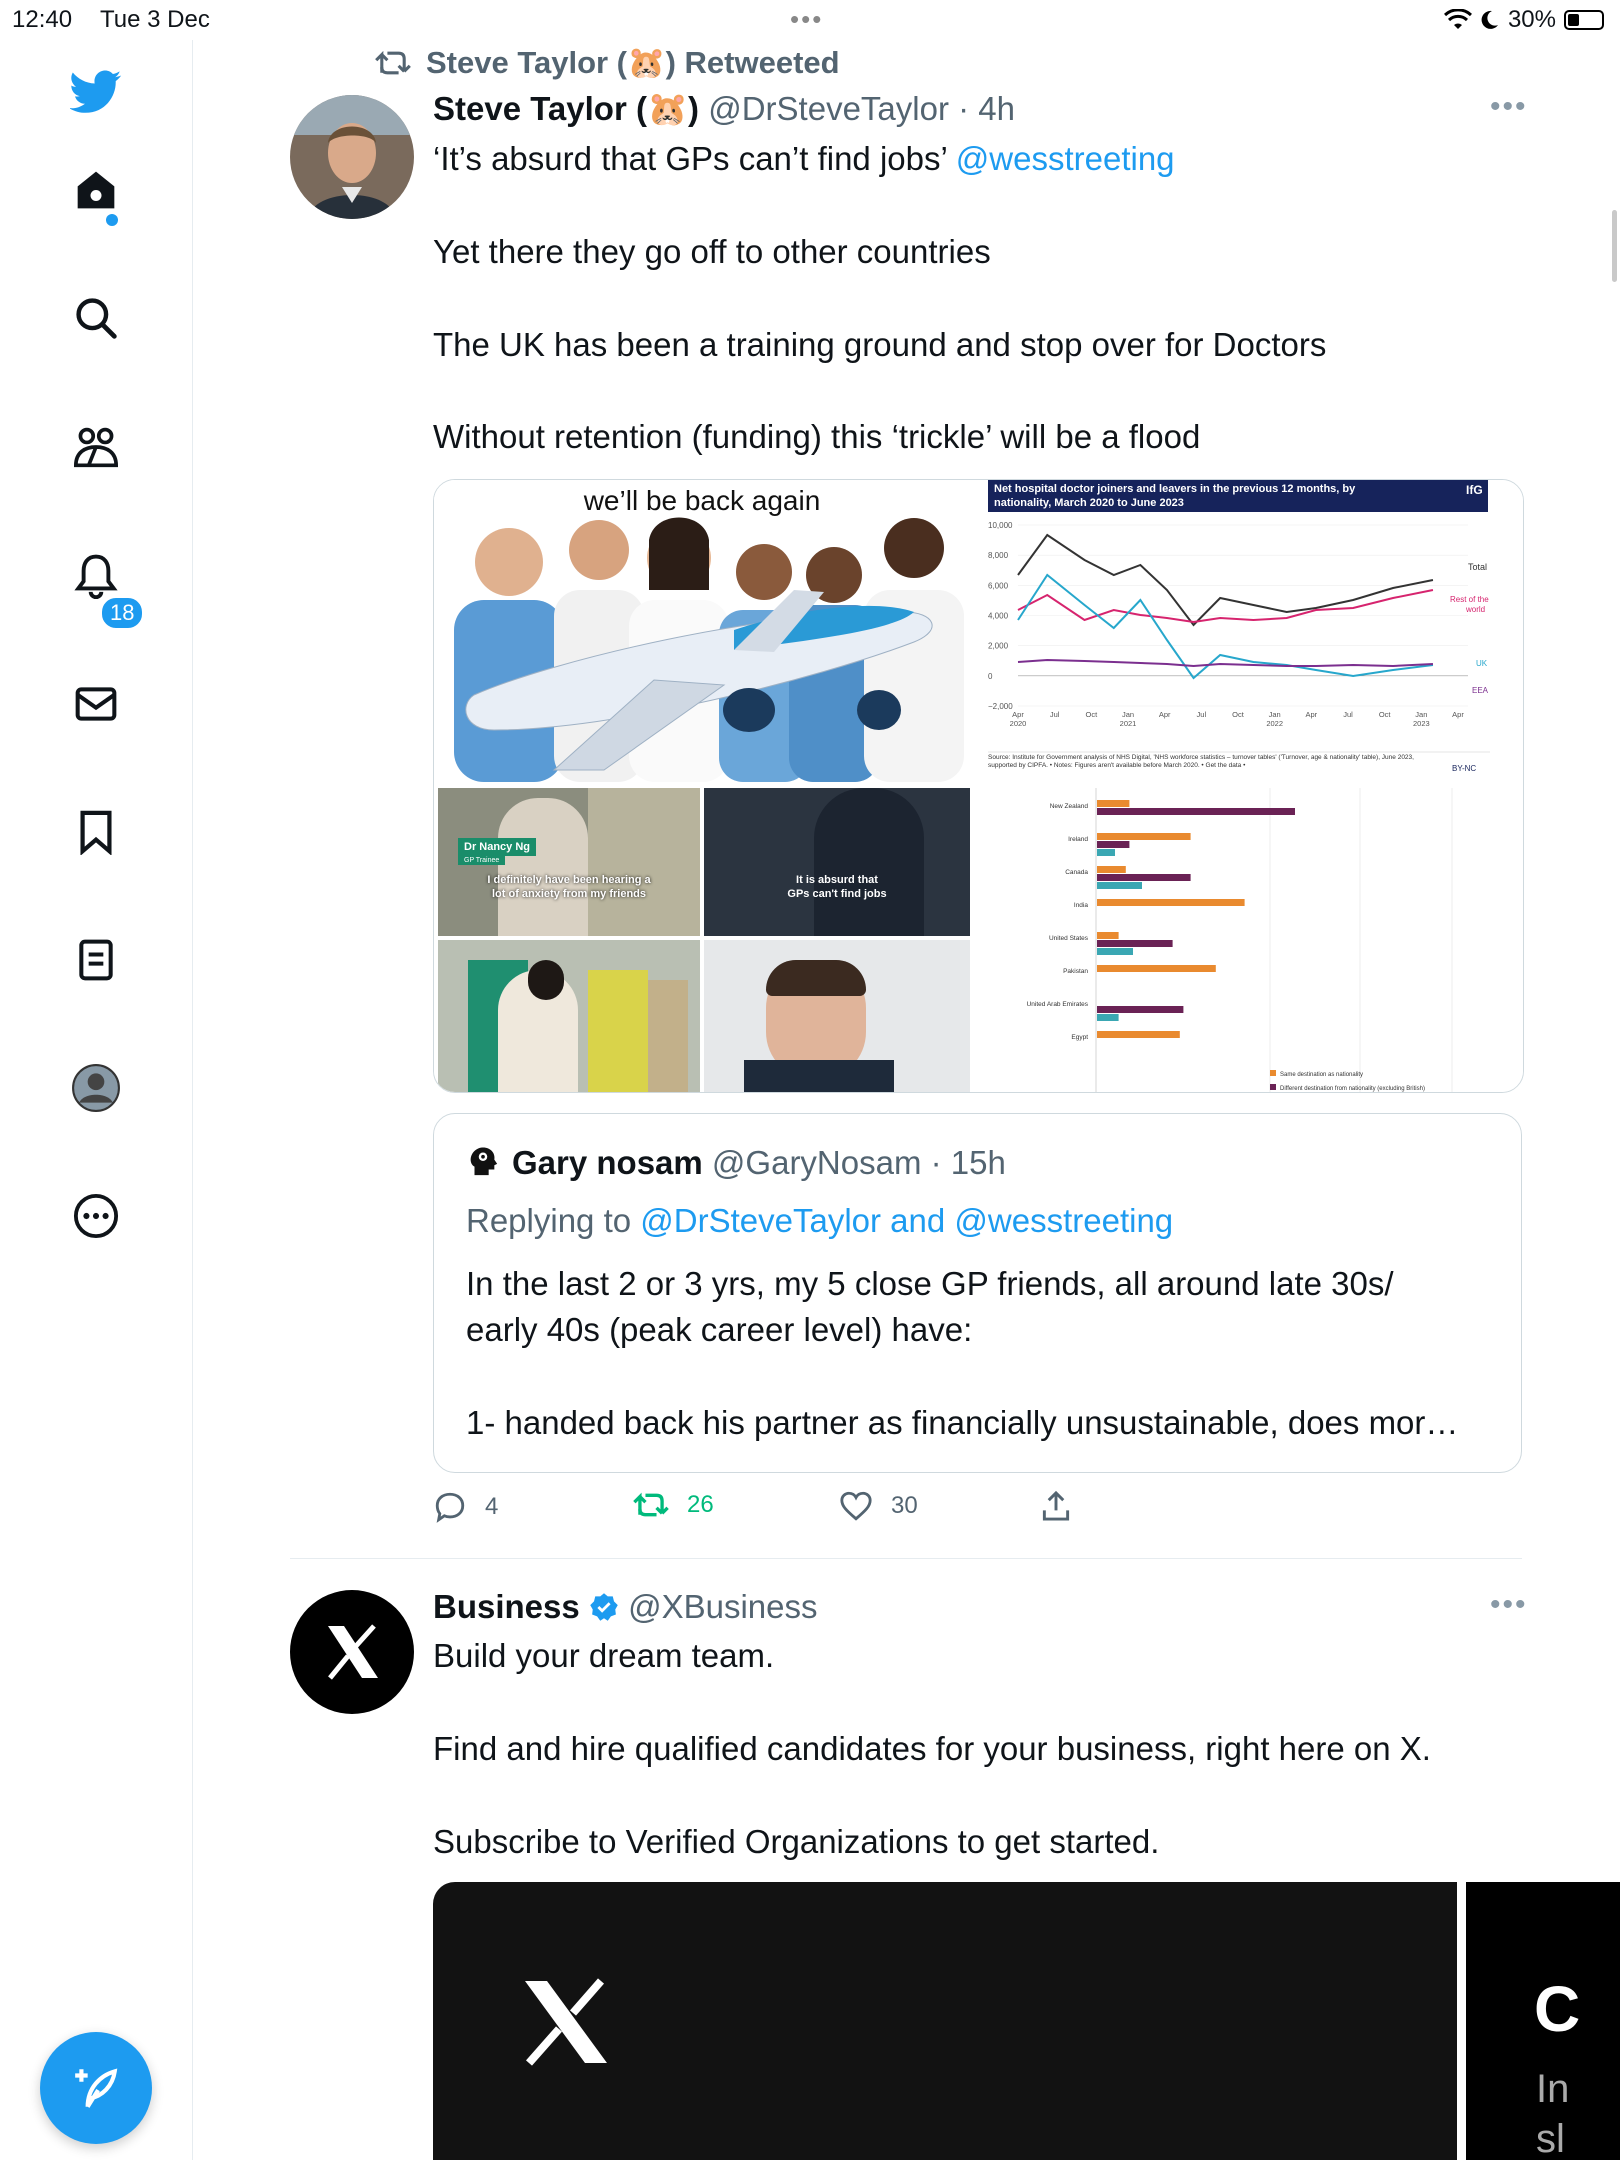 This screenshot has height=2160, width=1620. What do you see at coordinates (482, 860) in the screenshot?
I see `video-name-sub: GP Trainee` at bounding box center [482, 860].